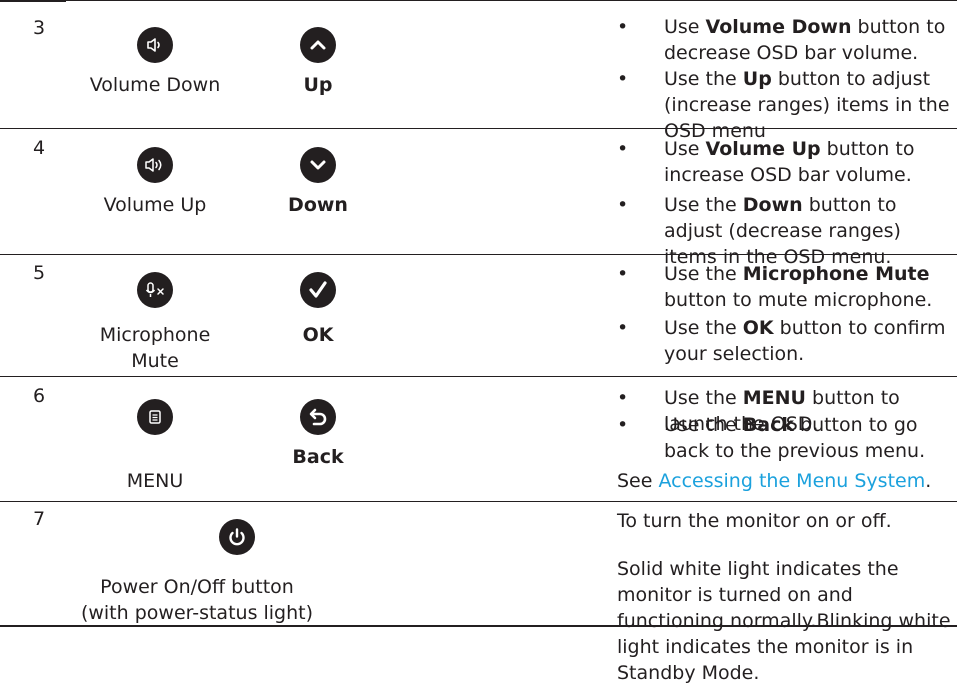 Image resolution: width=957 pixels, height=686 pixels. I want to click on power-icon, so click(237, 537).